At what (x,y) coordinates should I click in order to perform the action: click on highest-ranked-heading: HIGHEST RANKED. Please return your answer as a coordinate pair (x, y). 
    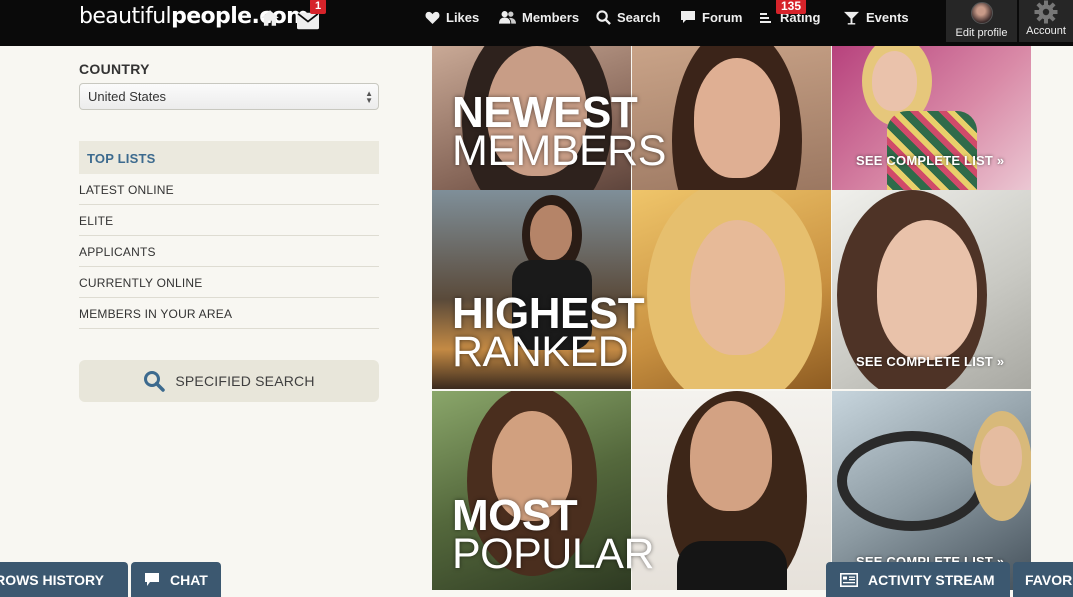
    Looking at the image, I should click on (548, 334).